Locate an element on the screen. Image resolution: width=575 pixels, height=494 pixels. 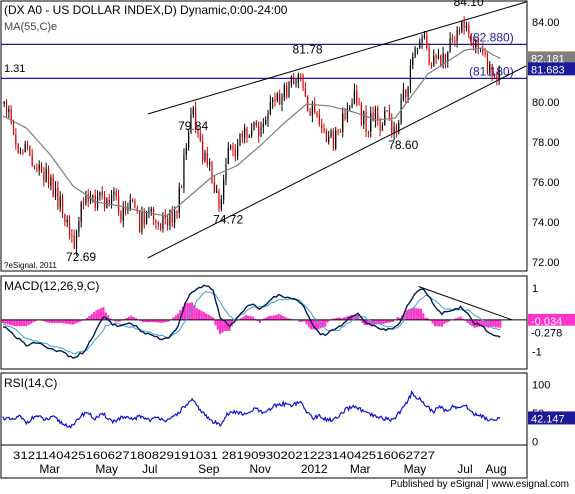
level-label: (81.180) is located at coordinates (491, 71).